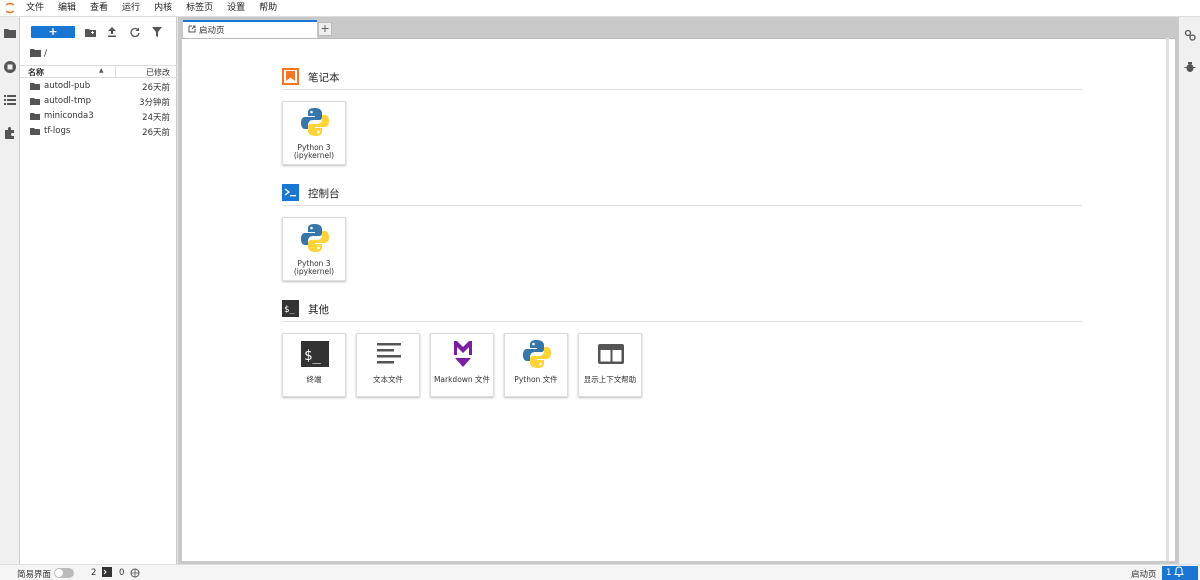 This screenshot has height=580, width=1200. Describe the element at coordinates (314, 379) in the screenshot. I see `card-label: 终端` at that location.